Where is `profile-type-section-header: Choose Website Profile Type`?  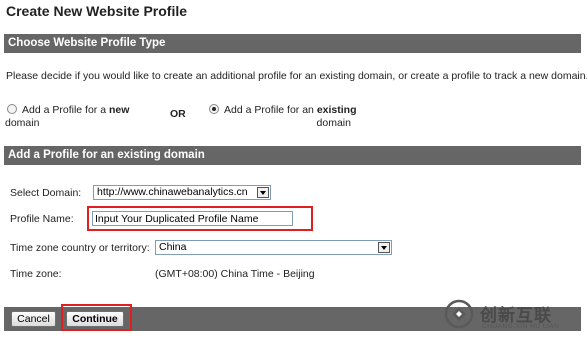
profile-type-section-header: Choose Website Profile Type is located at coordinates (292, 43).